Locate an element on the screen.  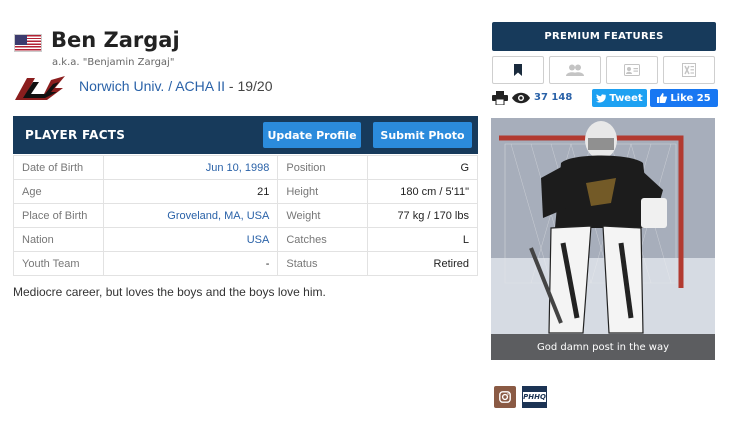
fact-value: - is located at coordinates (190, 263).